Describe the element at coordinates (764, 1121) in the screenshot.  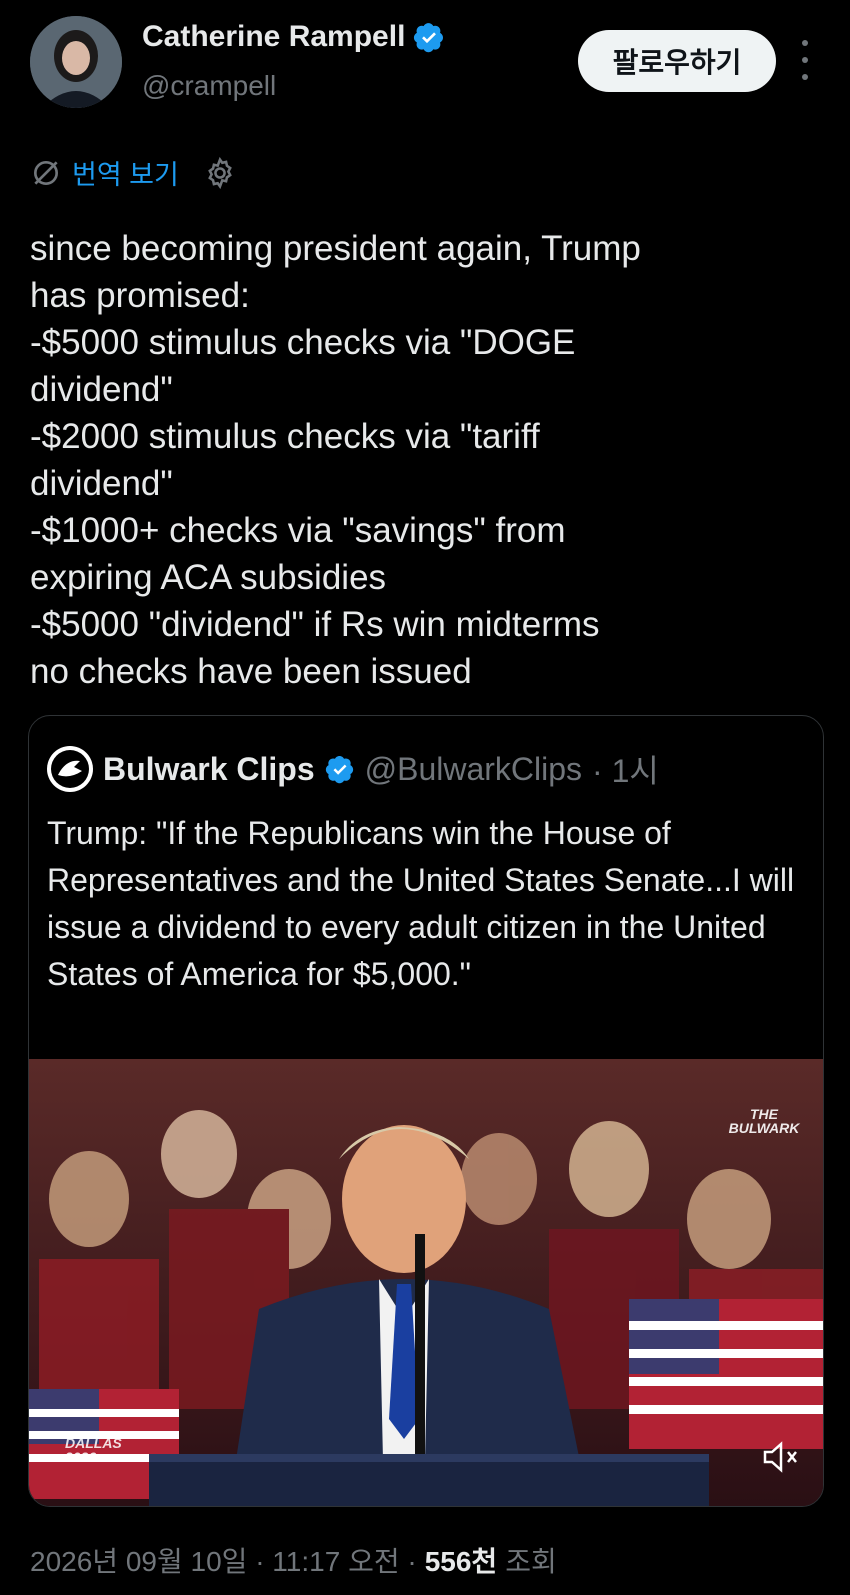
I see `watermark-logo: THE BULWARK` at that location.